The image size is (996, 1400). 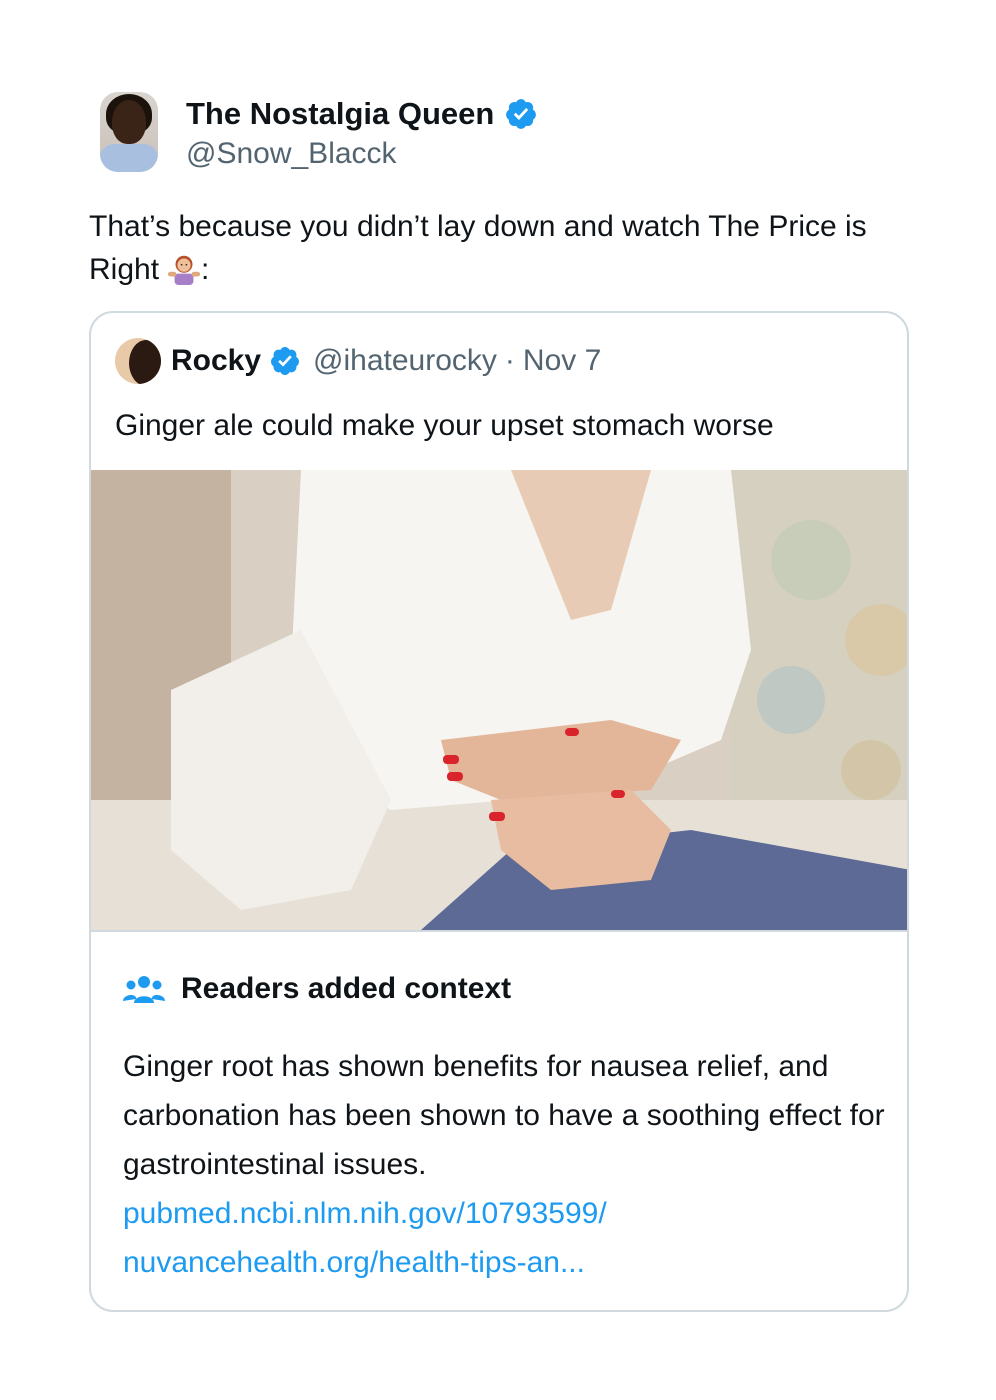 What do you see at coordinates (562, 361) in the screenshot?
I see `quoted-tweet-date: Nov 7` at bounding box center [562, 361].